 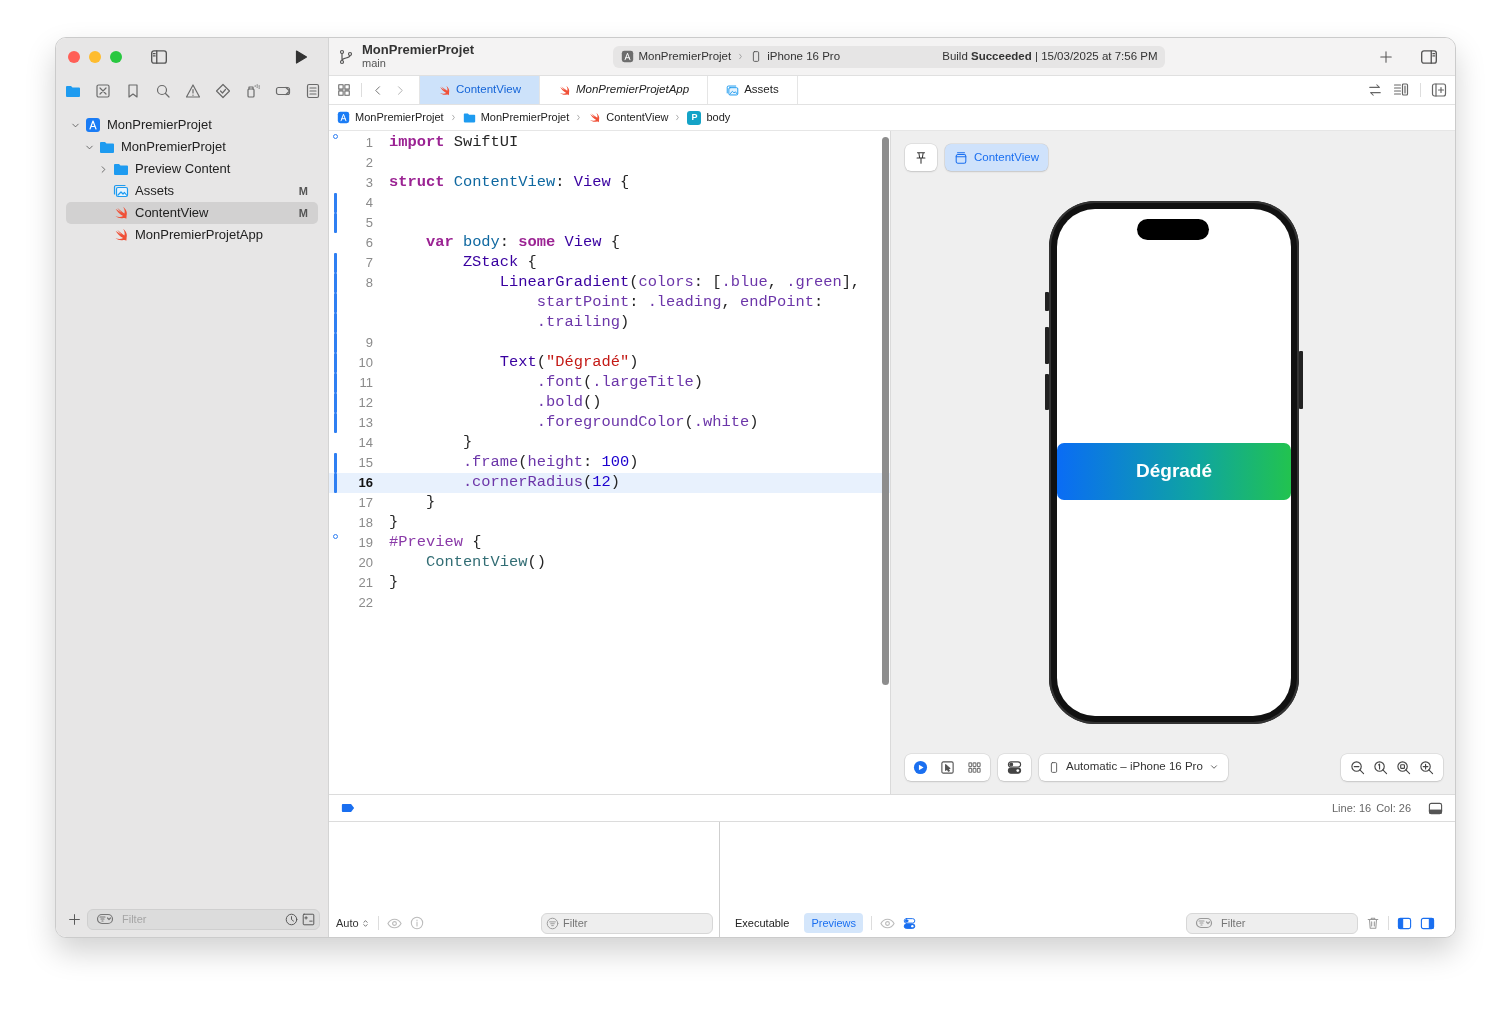 What do you see at coordinates (368, 223) in the screenshot?
I see `line-number: 5` at bounding box center [368, 223].